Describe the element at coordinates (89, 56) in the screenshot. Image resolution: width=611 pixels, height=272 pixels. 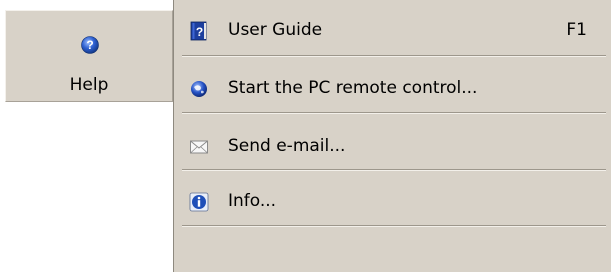
I see `help-button: ? Help` at that location.